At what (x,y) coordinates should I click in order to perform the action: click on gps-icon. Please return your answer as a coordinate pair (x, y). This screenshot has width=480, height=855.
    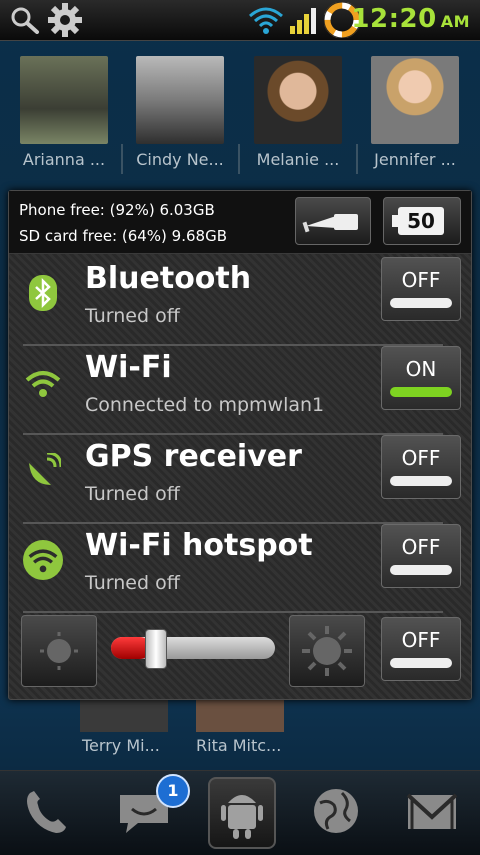
    Looking at the image, I should click on (45, 469).